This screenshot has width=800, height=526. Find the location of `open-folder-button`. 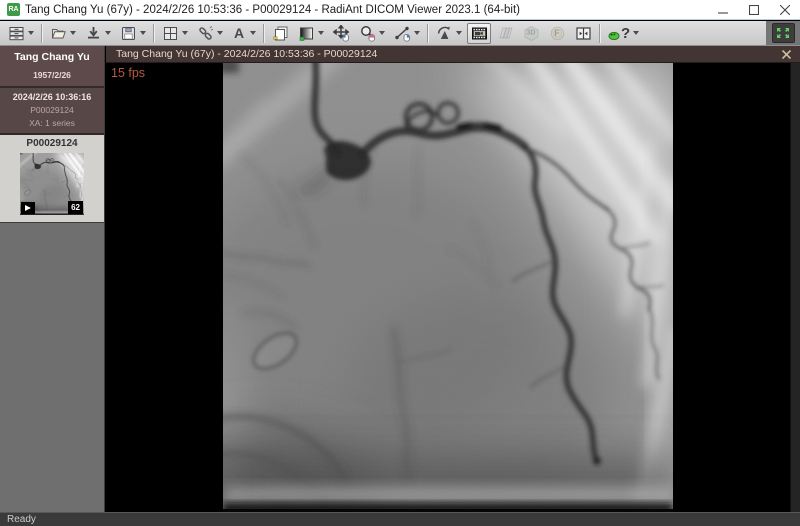

open-folder-button is located at coordinates (62, 33).